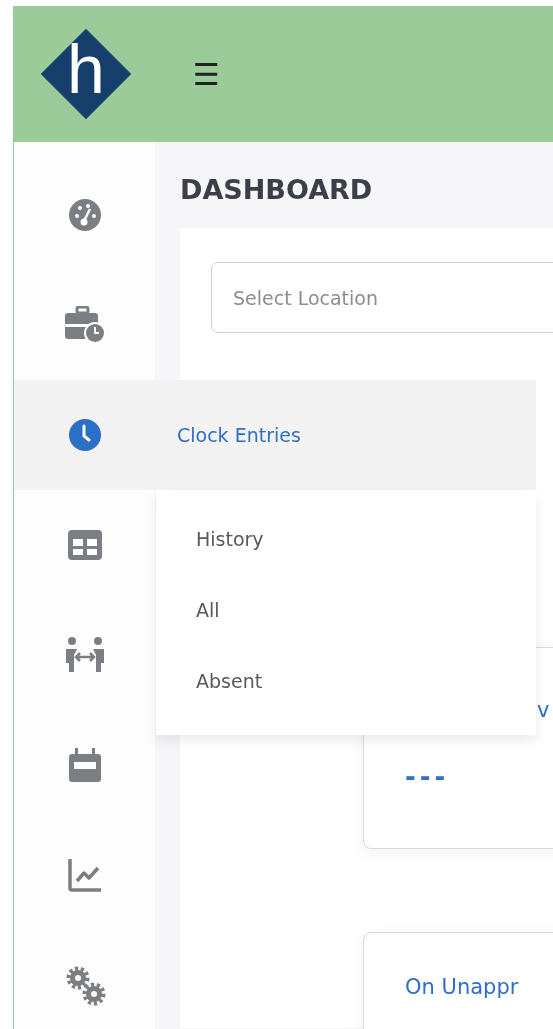 The height and width of the screenshot is (1029, 553). Describe the element at coordinates (239, 435) in the screenshot. I see `flyout-title: Clock Entries` at that location.